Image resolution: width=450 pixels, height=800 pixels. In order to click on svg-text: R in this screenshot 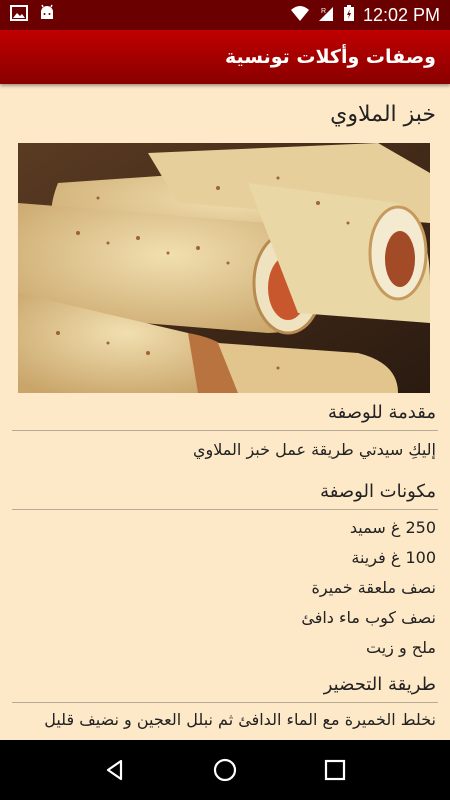, I will do `click(323, 11)`.